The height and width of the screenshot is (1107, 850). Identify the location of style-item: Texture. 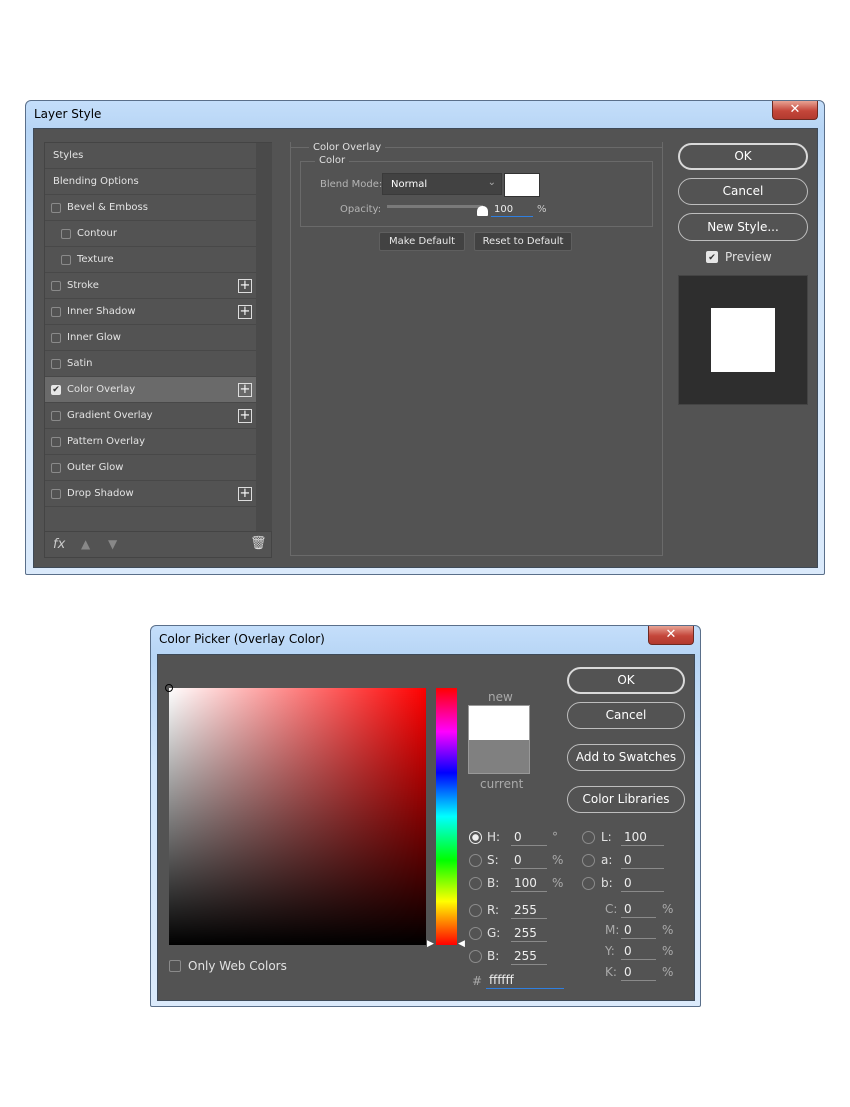
(150, 260).